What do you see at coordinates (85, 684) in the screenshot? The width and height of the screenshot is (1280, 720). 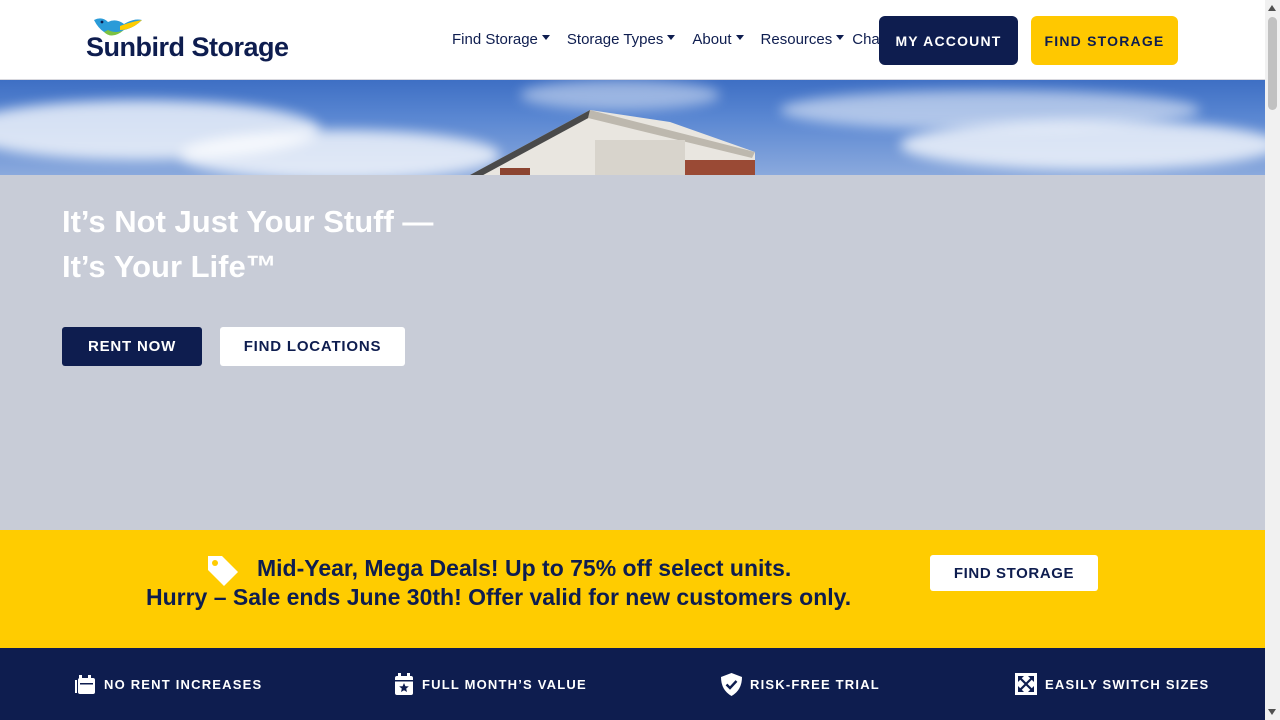 I see `calendar-stack-icon` at bounding box center [85, 684].